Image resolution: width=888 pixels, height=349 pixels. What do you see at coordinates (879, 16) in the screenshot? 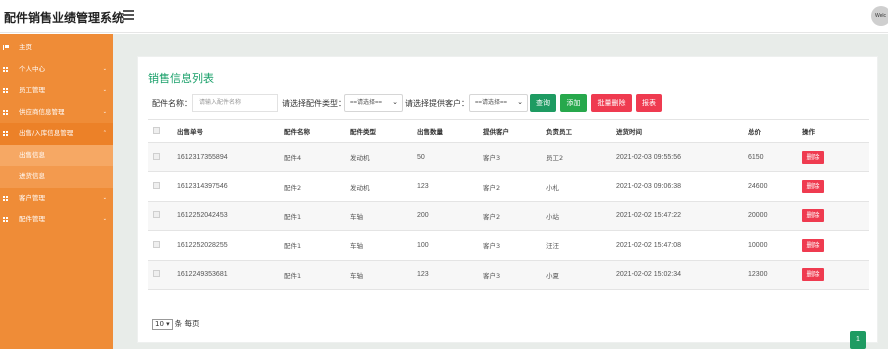
I see `avatar: Welc` at bounding box center [879, 16].